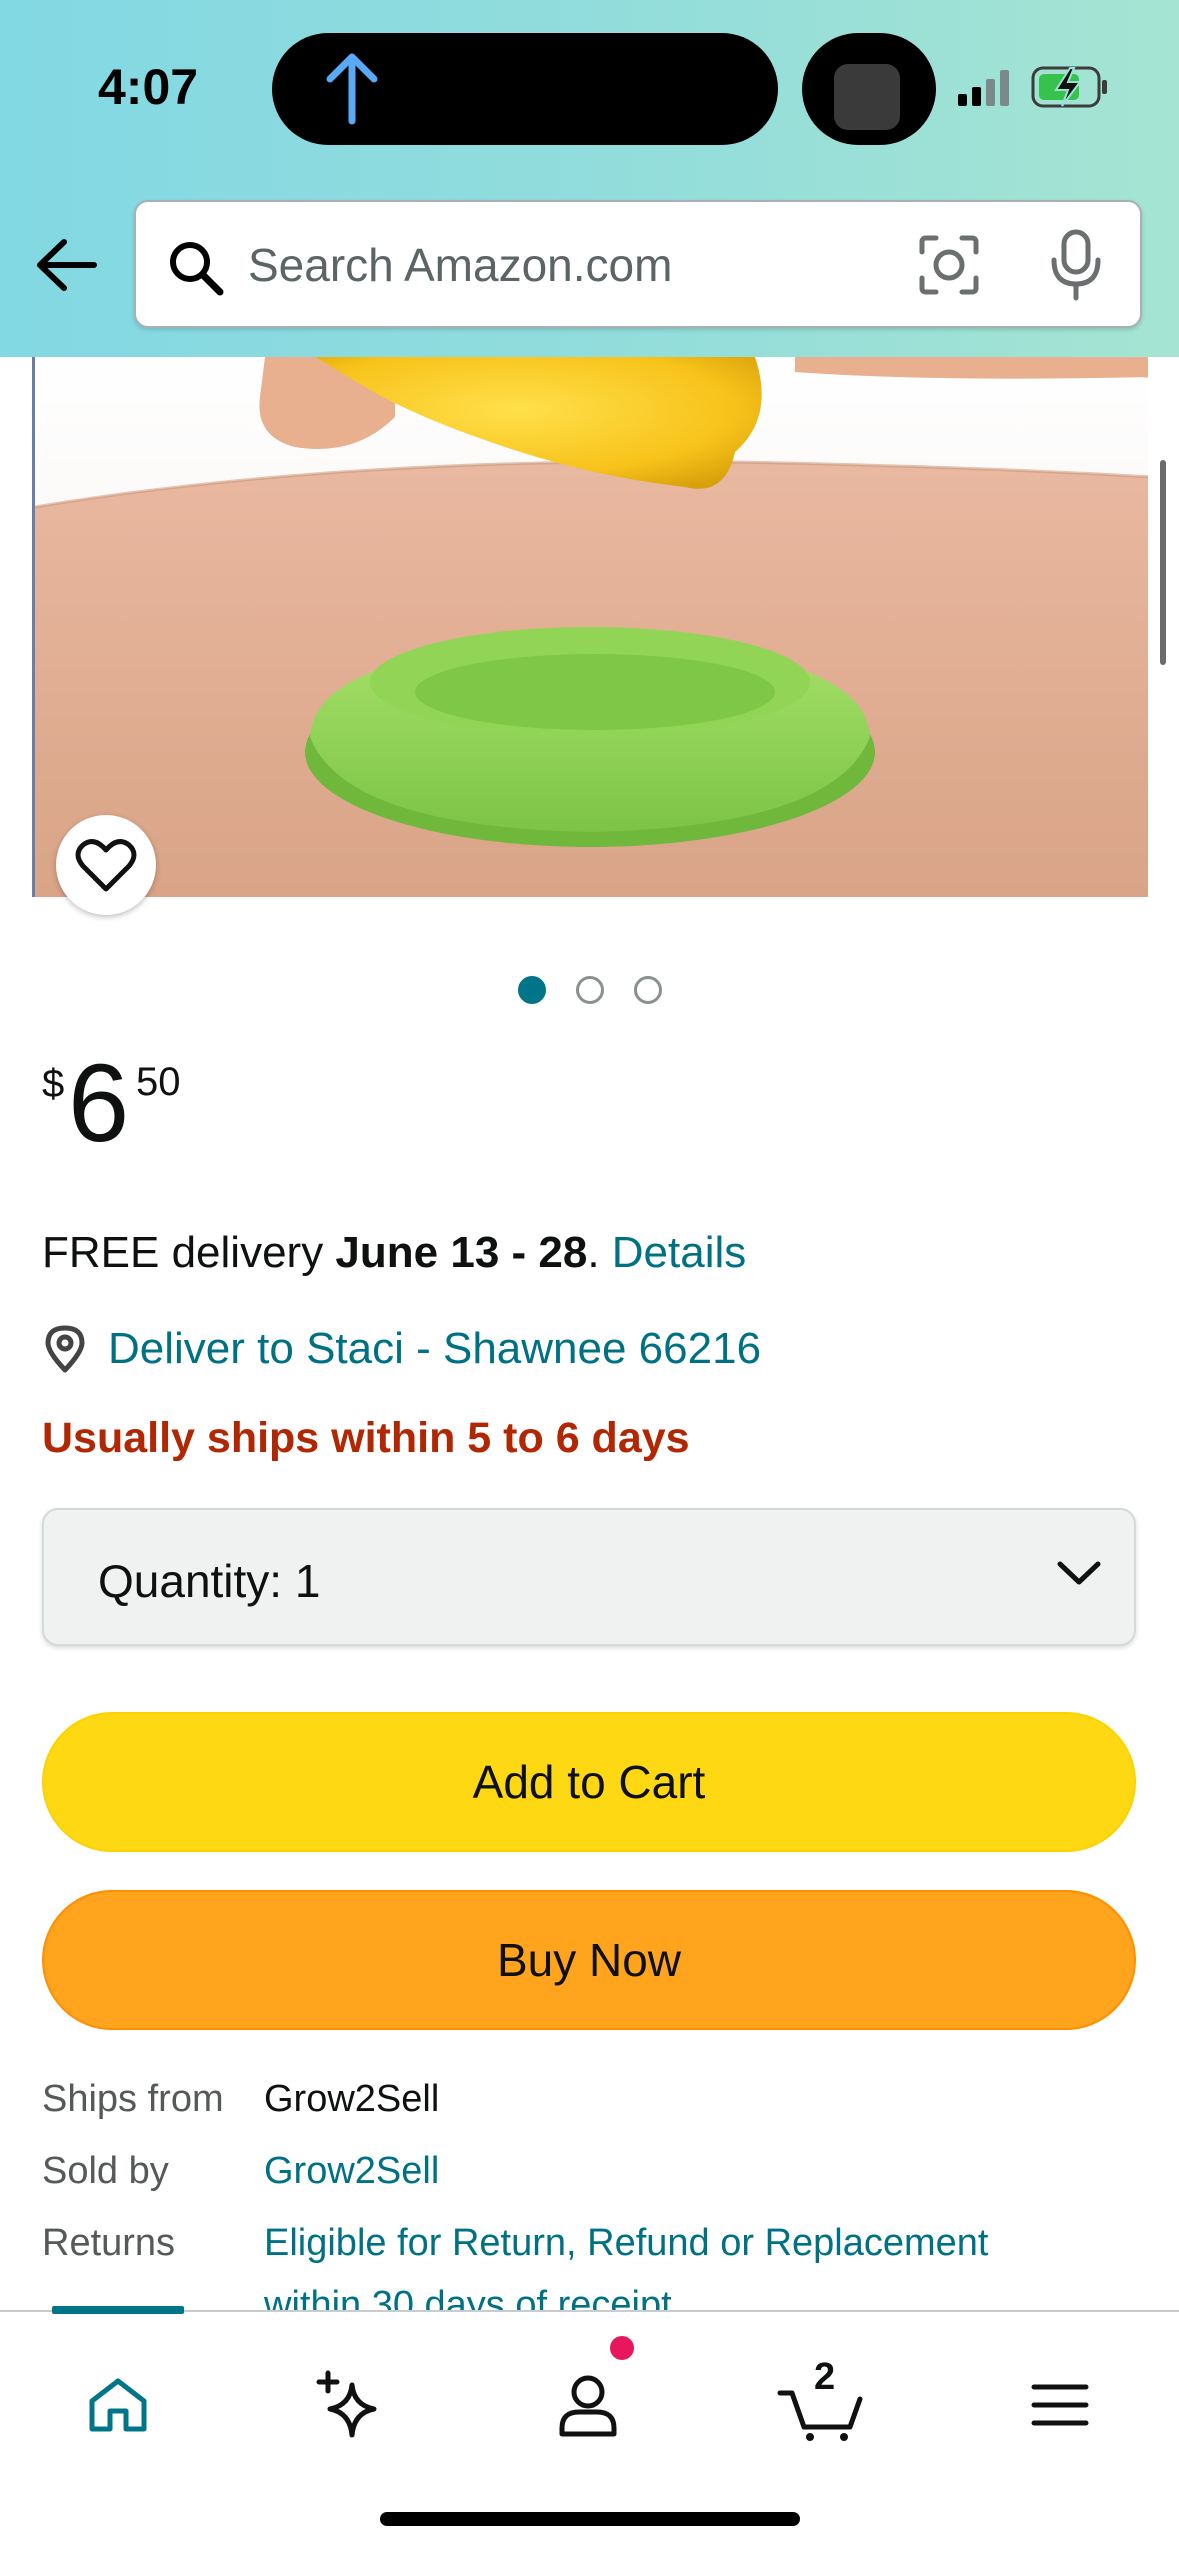 This screenshot has height=2556, width=1179. Describe the element at coordinates (366, 1438) in the screenshot. I see `shipping-notice: Usually ships within 5 to 6 days` at that location.